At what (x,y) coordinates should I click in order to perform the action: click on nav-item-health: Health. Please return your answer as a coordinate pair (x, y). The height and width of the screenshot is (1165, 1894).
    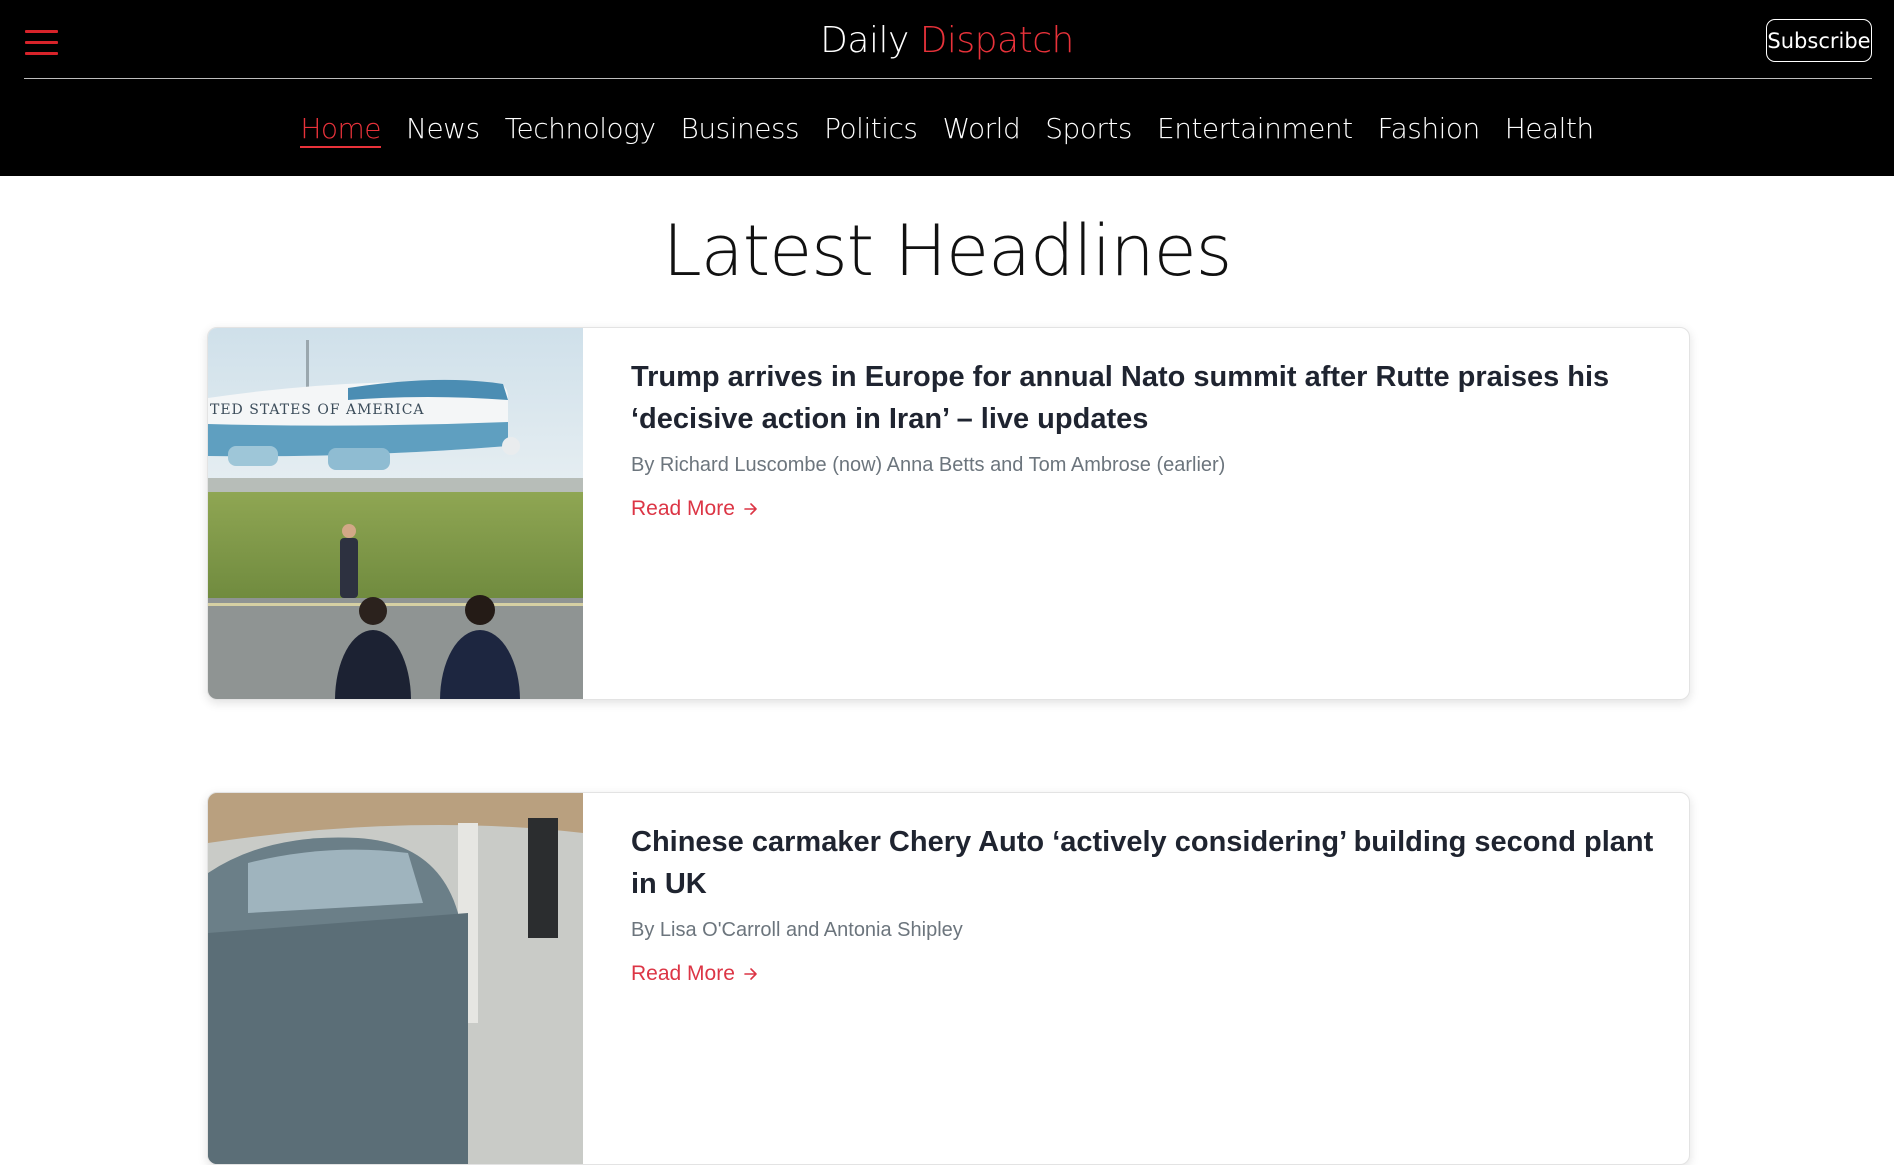
    Looking at the image, I should click on (1549, 130).